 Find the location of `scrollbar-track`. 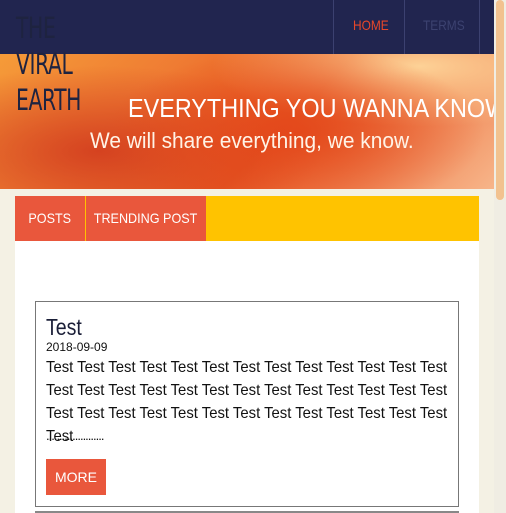

scrollbar-track is located at coordinates (500, 256).